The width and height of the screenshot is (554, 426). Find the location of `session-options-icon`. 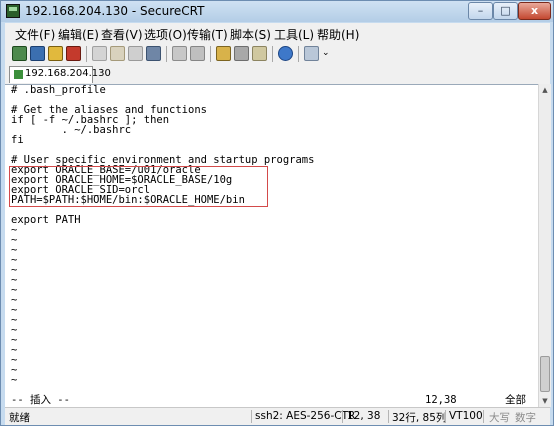

session-options-icon is located at coordinates (223, 53).